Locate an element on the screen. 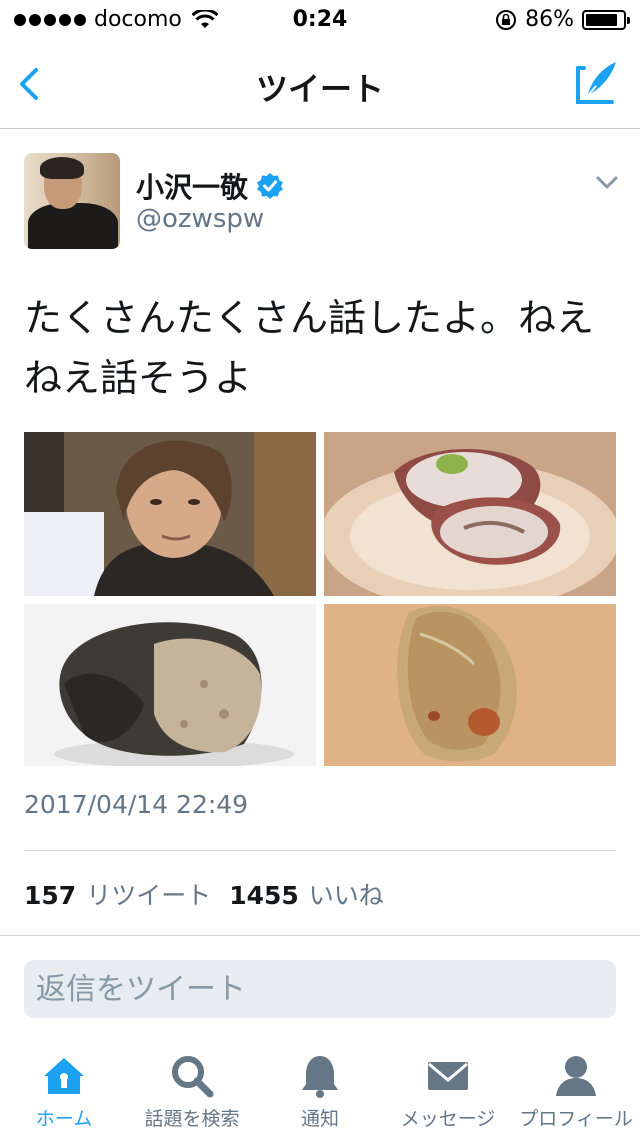 Image resolution: width=640 pixels, height=1136 pixels. bell-icon is located at coordinates (320, 1077).